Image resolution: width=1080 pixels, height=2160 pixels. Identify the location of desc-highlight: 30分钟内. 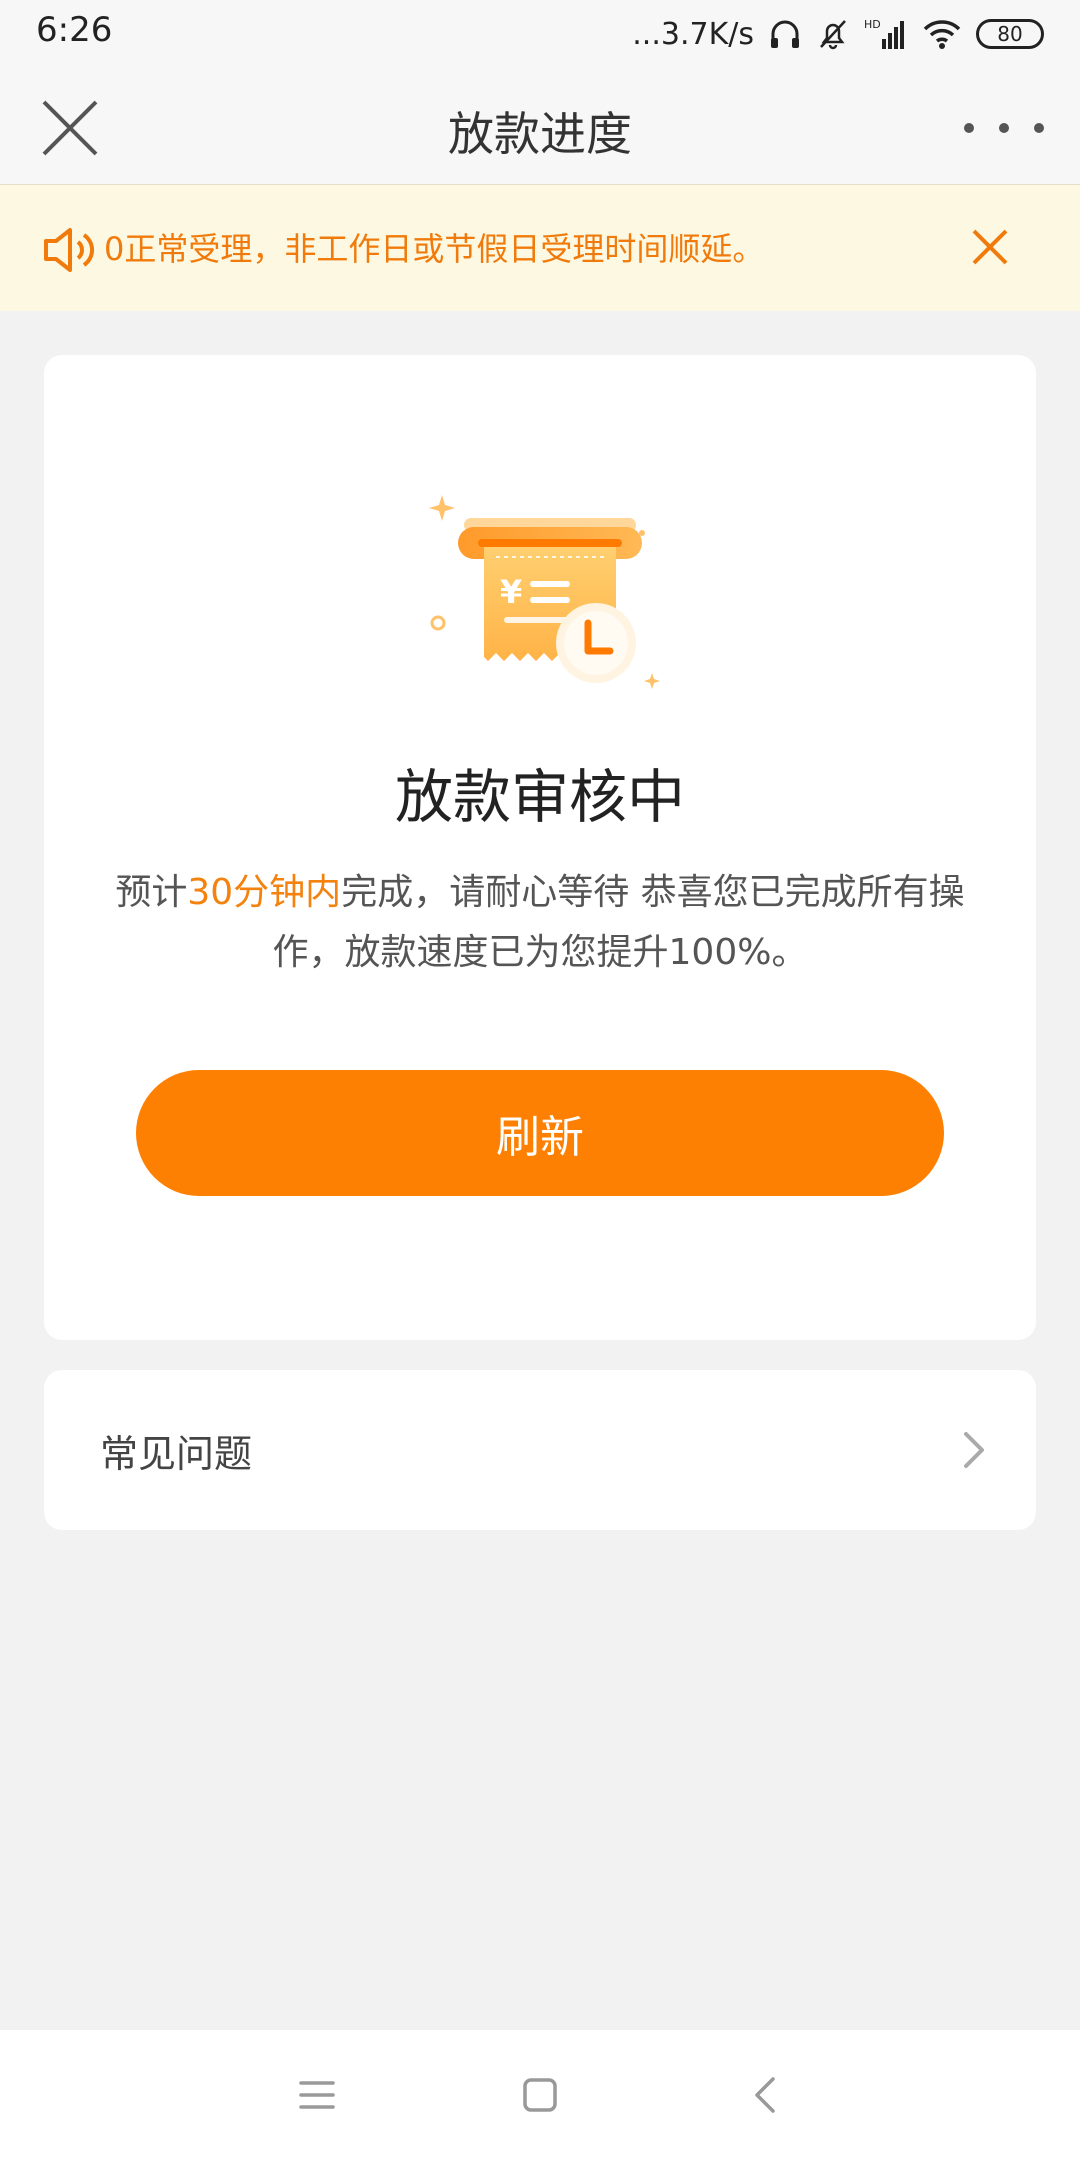
(264, 892).